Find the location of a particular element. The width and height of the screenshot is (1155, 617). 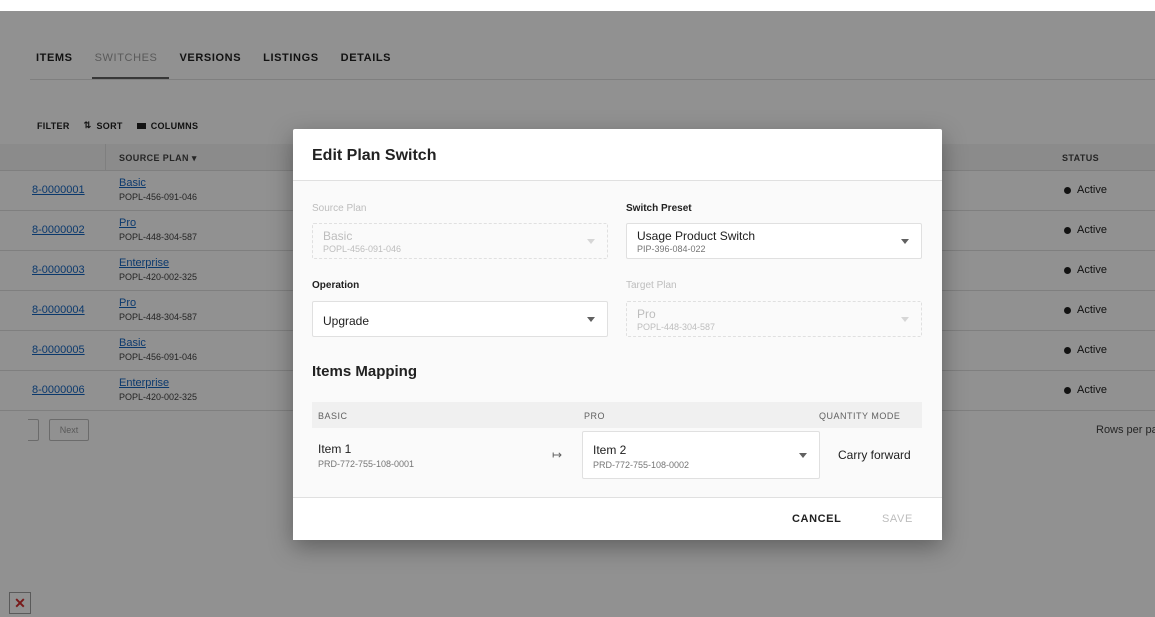

source-plan-select: Basic POPL-456-091-046 is located at coordinates (460, 241).